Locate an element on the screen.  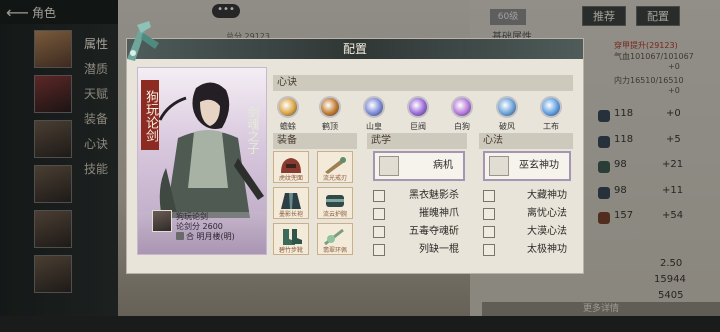
equip-slot-robe: 墨影长袍 is located at coordinates (291, 203).